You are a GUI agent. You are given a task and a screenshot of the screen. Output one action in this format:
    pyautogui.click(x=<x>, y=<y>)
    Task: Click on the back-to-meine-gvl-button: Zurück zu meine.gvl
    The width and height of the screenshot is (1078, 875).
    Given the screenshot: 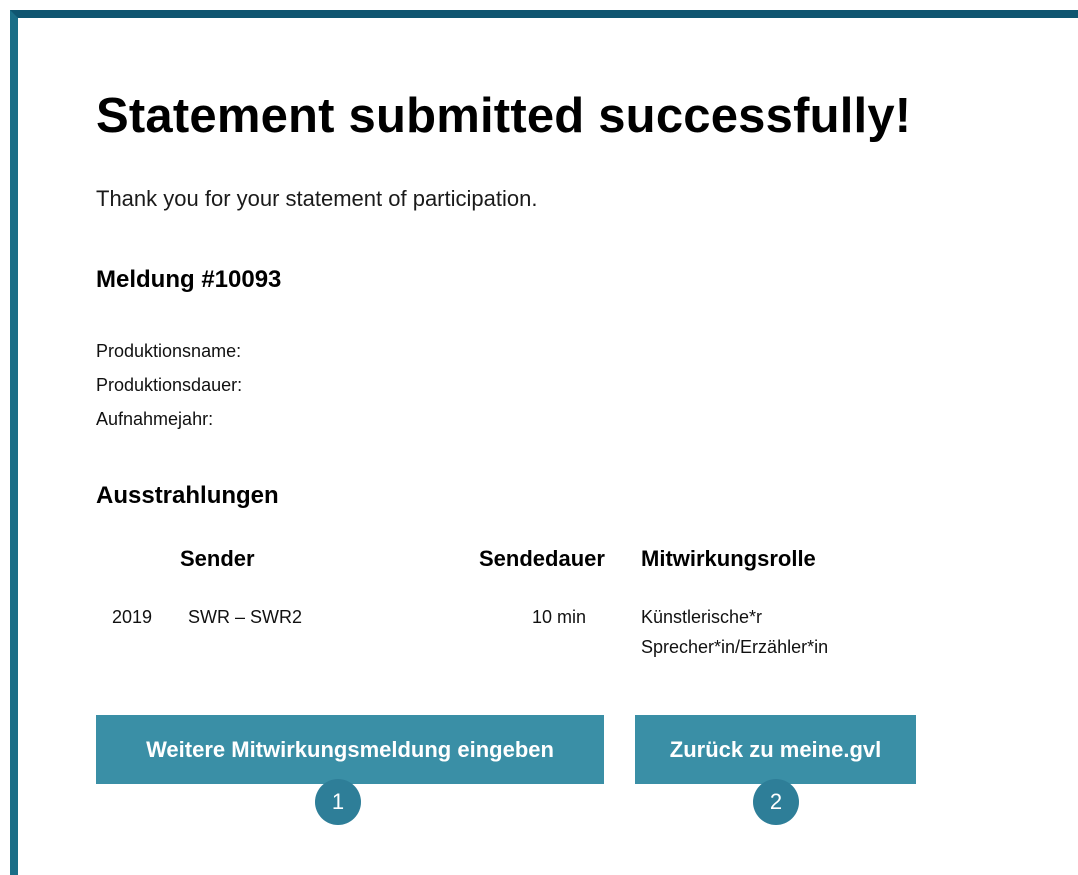 What is the action you would take?
    pyautogui.click(x=775, y=749)
    